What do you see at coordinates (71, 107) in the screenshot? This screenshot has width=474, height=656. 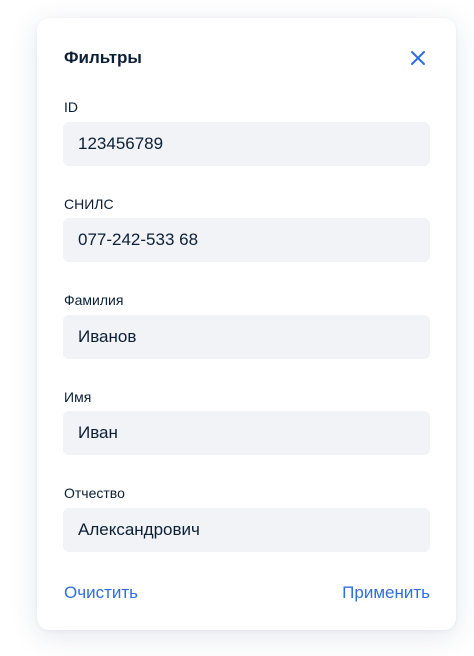 I see `id-label: ID` at bounding box center [71, 107].